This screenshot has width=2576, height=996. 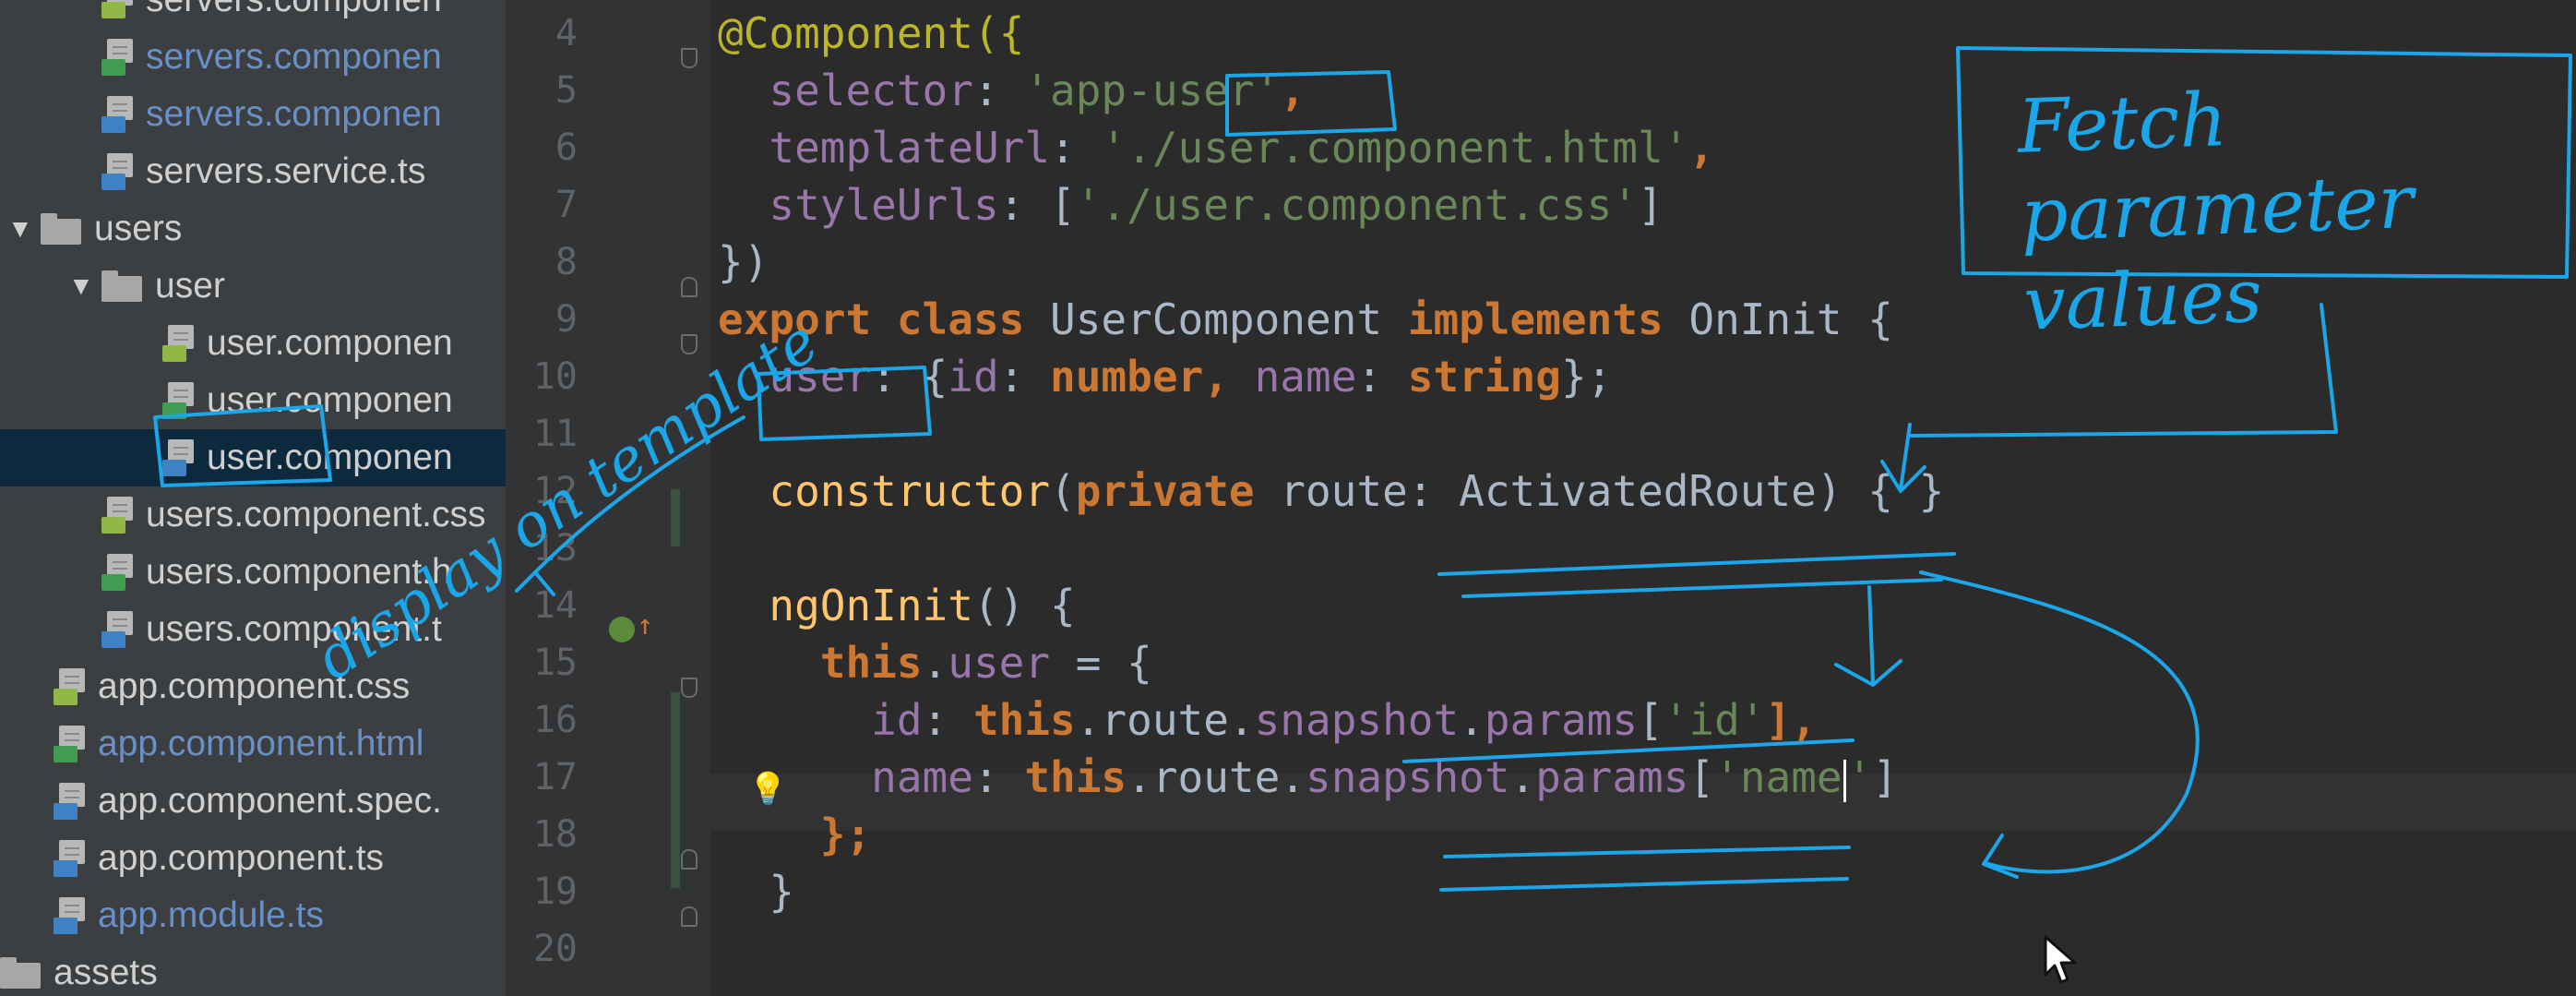 What do you see at coordinates (253, 686) in the screenshot?
I see `tree-file: app.component.css` at bounding box center [253, 686].